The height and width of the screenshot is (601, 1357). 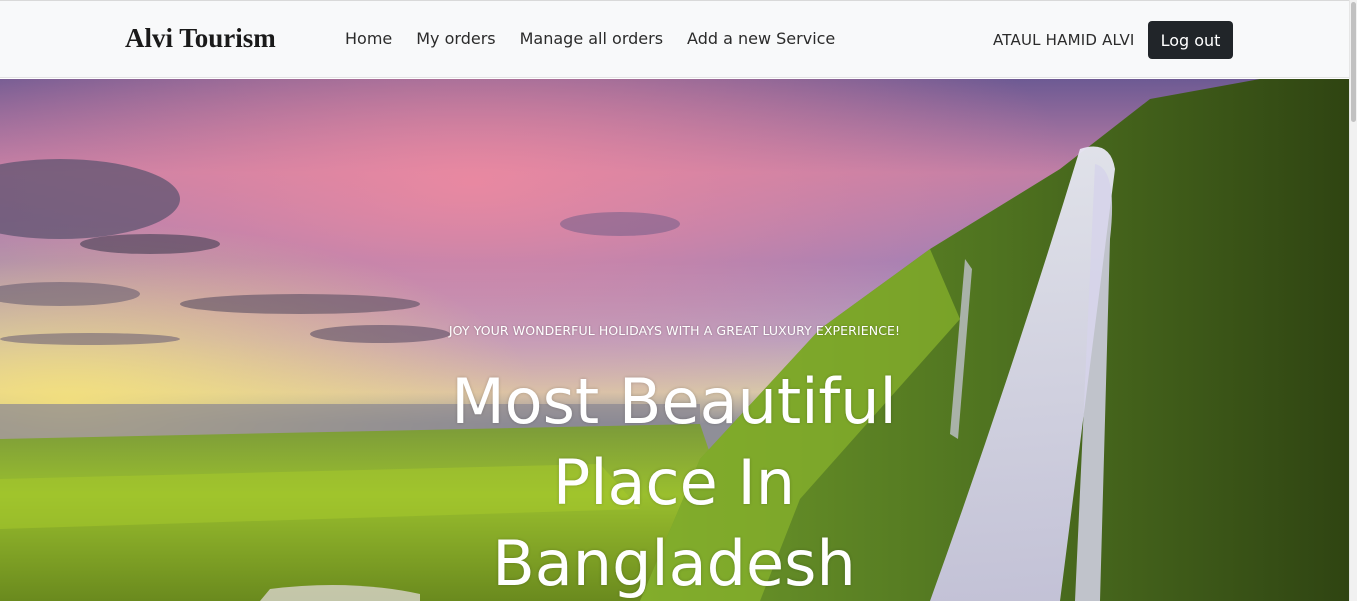 What do you see at coordinates (1190, 40) in the screenshot?
I see `logout-button: Log out` at bounding box center [1190, 40].